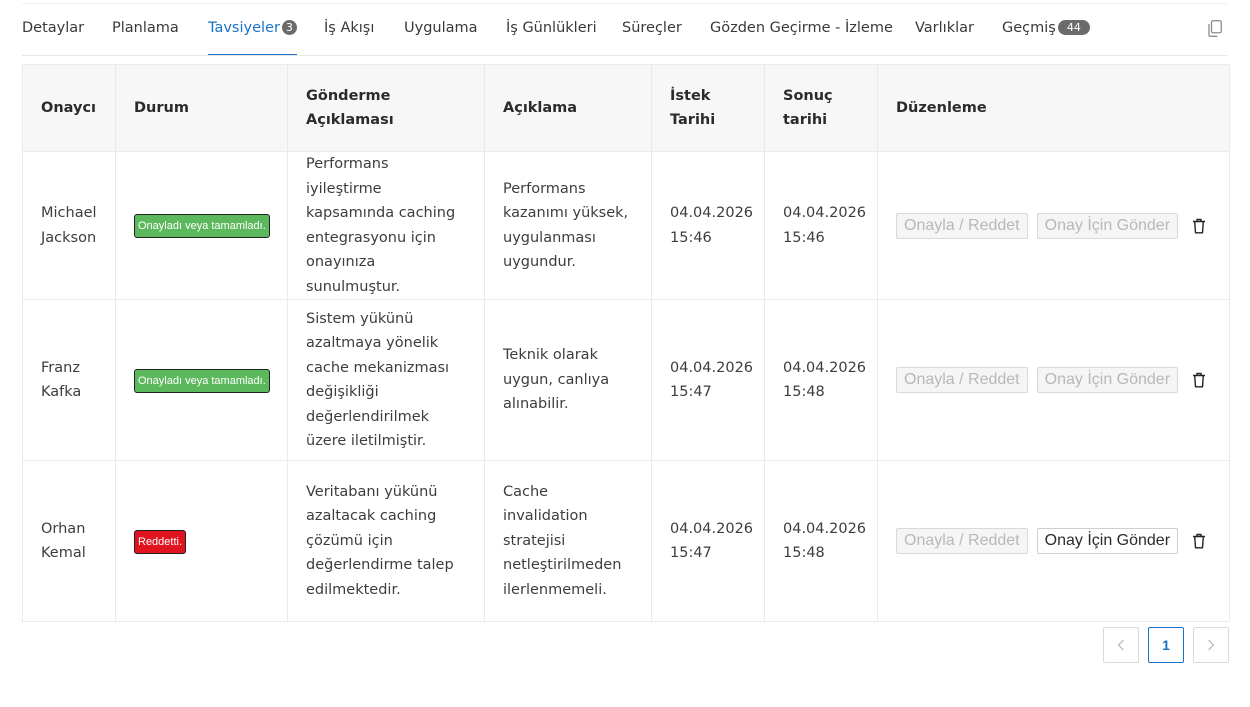 This screenshot has height=707, width=1250. What do you see at coordinates (801, 28) in the screenshot?
I see `tab-label: Gözden Geçirme - İzleme` at bounding box center [801, 28].